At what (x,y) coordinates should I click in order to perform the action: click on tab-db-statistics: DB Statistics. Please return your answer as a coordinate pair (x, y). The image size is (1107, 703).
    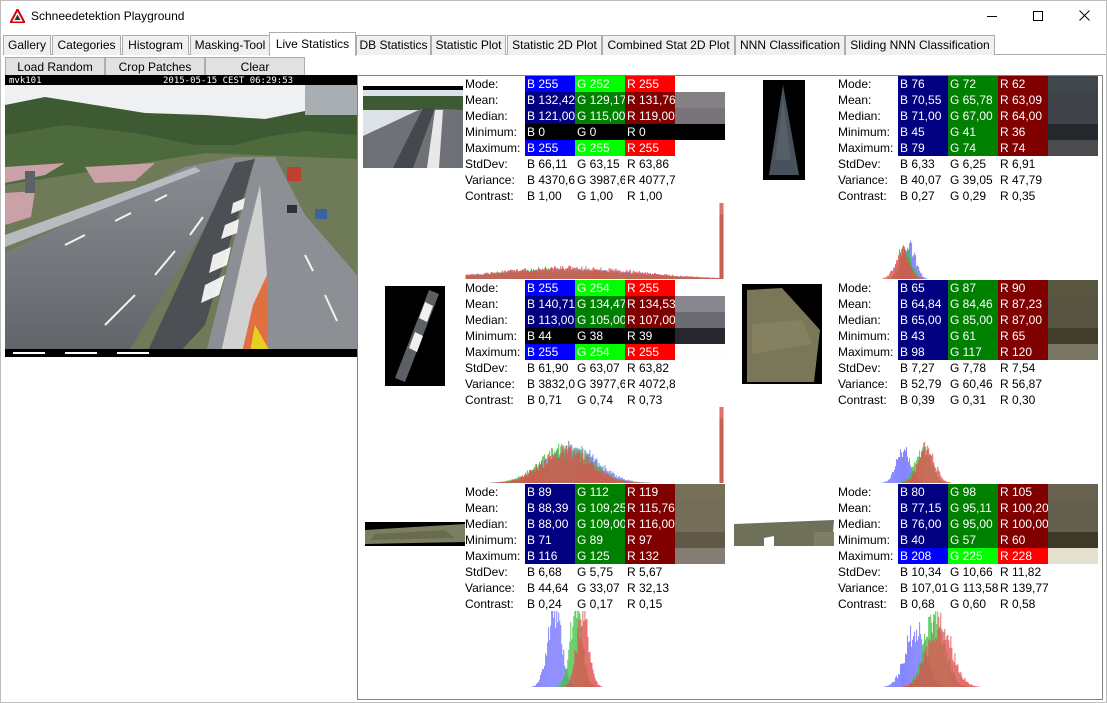
    Looking at the image, I should click on (393, 45).